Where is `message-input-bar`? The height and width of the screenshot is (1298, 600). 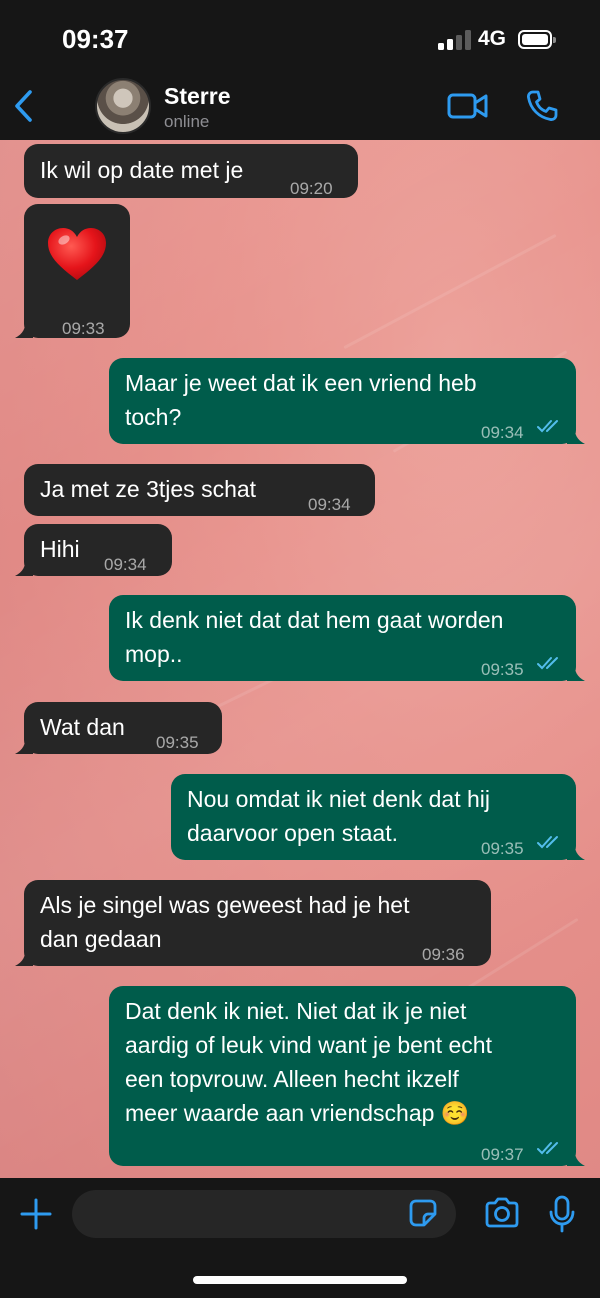
message-input-bar is located at coordinates (300, 1238).